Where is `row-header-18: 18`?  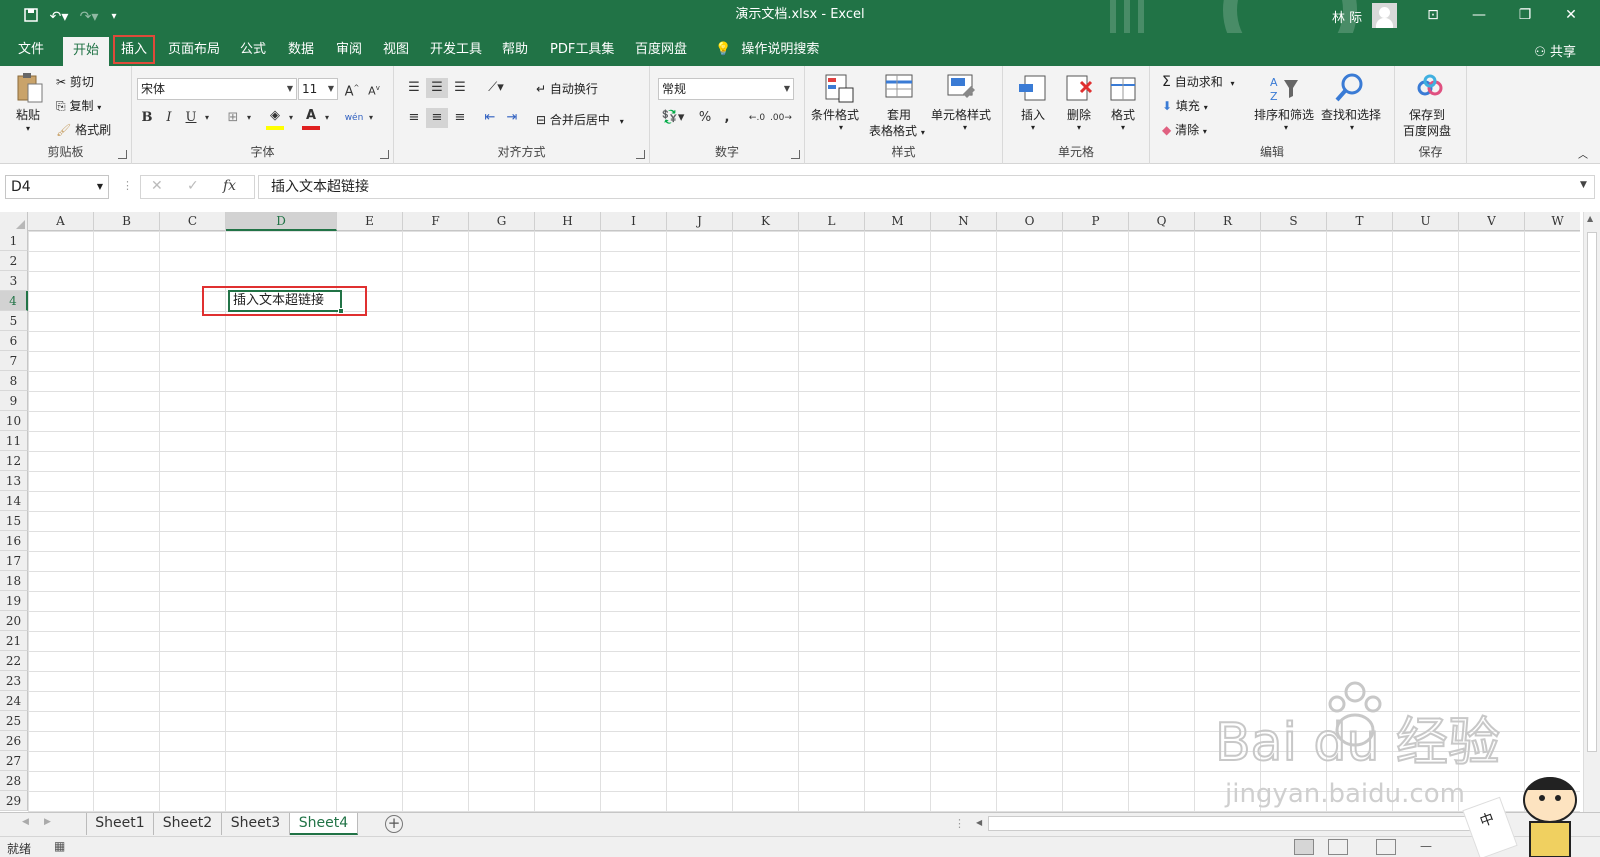 row-header-18: 18 is located at coordinates (14, 581).